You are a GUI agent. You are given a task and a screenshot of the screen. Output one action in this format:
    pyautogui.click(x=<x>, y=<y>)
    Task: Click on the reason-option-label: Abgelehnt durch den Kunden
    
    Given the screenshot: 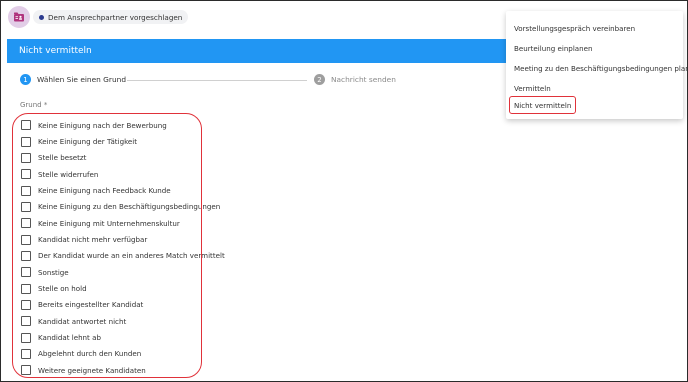 What is the action you would take?
    pyautogui.click(x=90, y=354)
    